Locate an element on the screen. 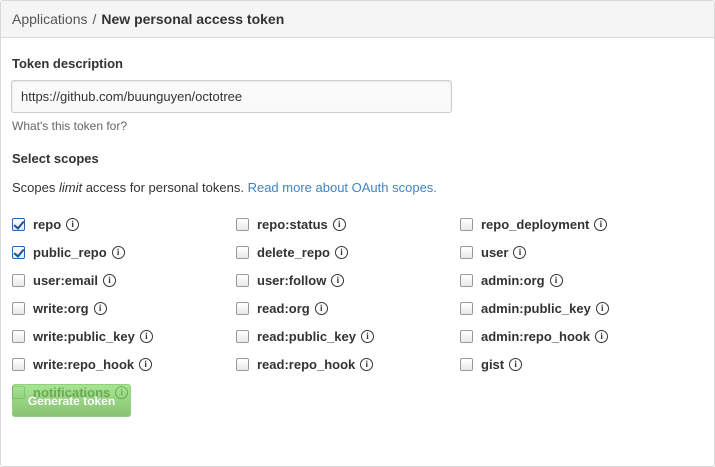  scope-user: user i is located at coordinates (493, 252).